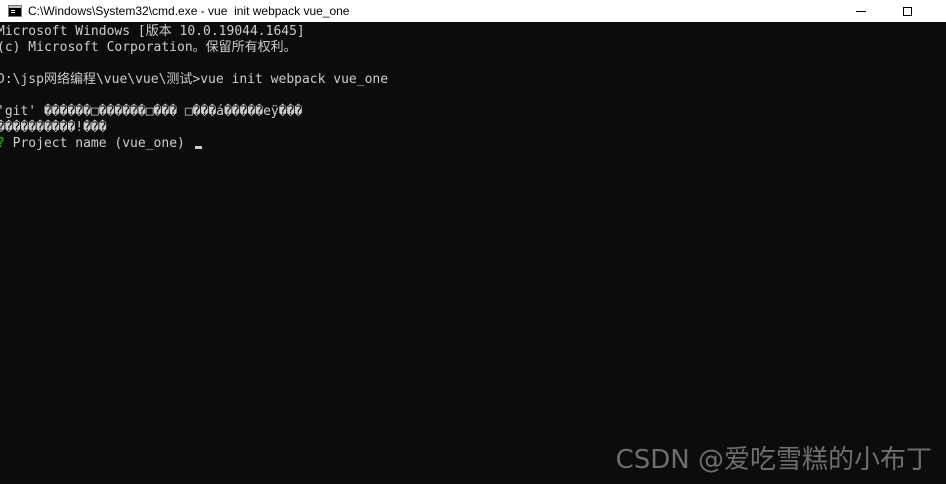 Image resolution: width=946 pixels, height=484 pixels. Describe the element at coordinates (98, 143) in the screenshot. I see `prompt-project-name: Project name (vue_one)` at that location.